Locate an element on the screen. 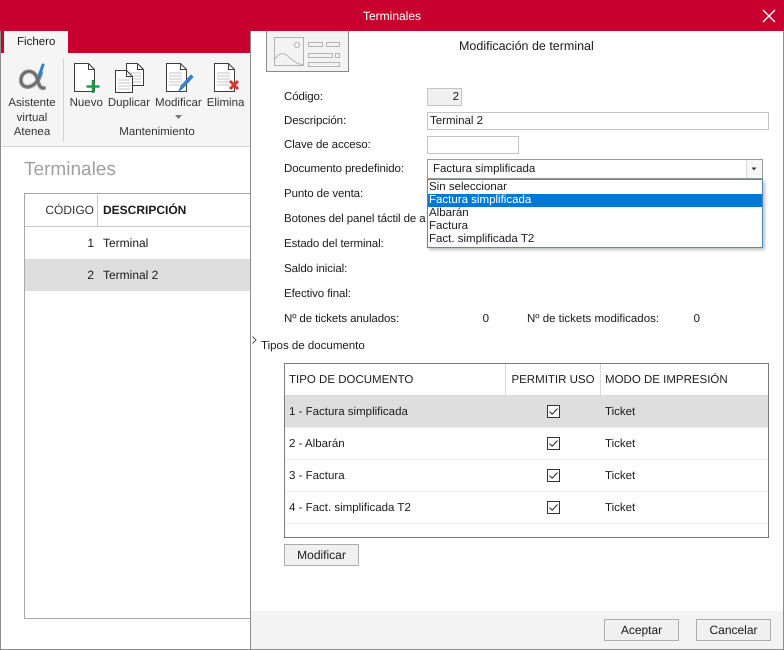 This screenshot has height=650, width=784. page-title: Terminales is located at coordinates (70, 170).